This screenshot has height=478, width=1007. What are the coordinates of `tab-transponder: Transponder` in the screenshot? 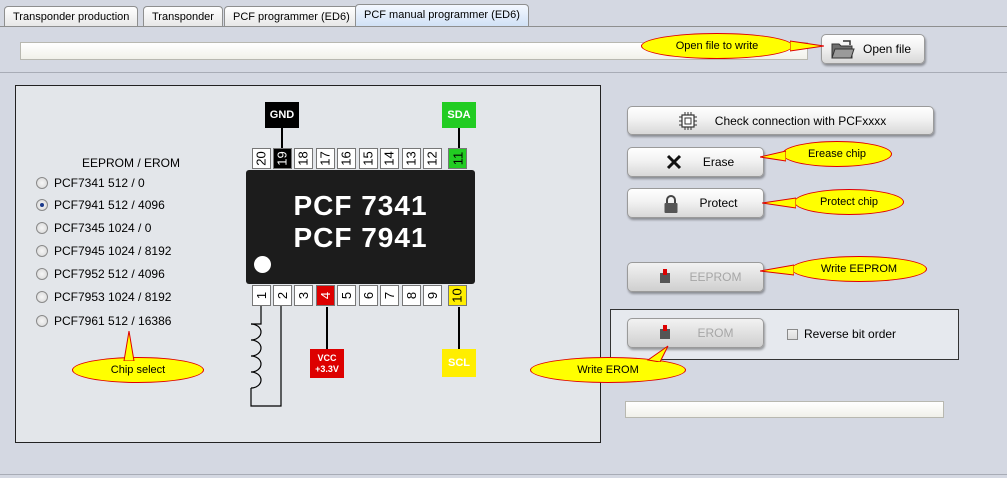 It's located at (183, 16).